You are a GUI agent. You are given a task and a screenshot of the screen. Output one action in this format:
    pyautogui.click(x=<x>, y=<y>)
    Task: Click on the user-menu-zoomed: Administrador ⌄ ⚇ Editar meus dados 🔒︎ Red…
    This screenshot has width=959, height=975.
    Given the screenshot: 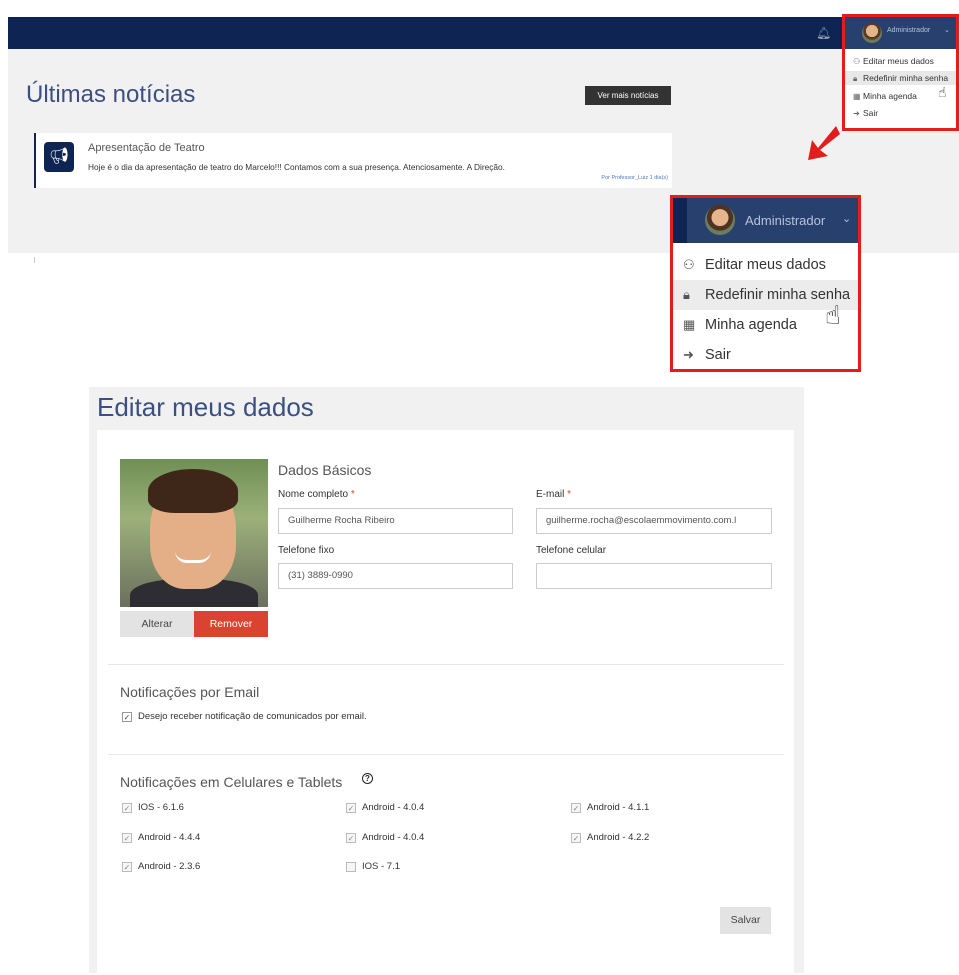 What is the action you would take?
    pyautogui.click(x=765, y=283)
    